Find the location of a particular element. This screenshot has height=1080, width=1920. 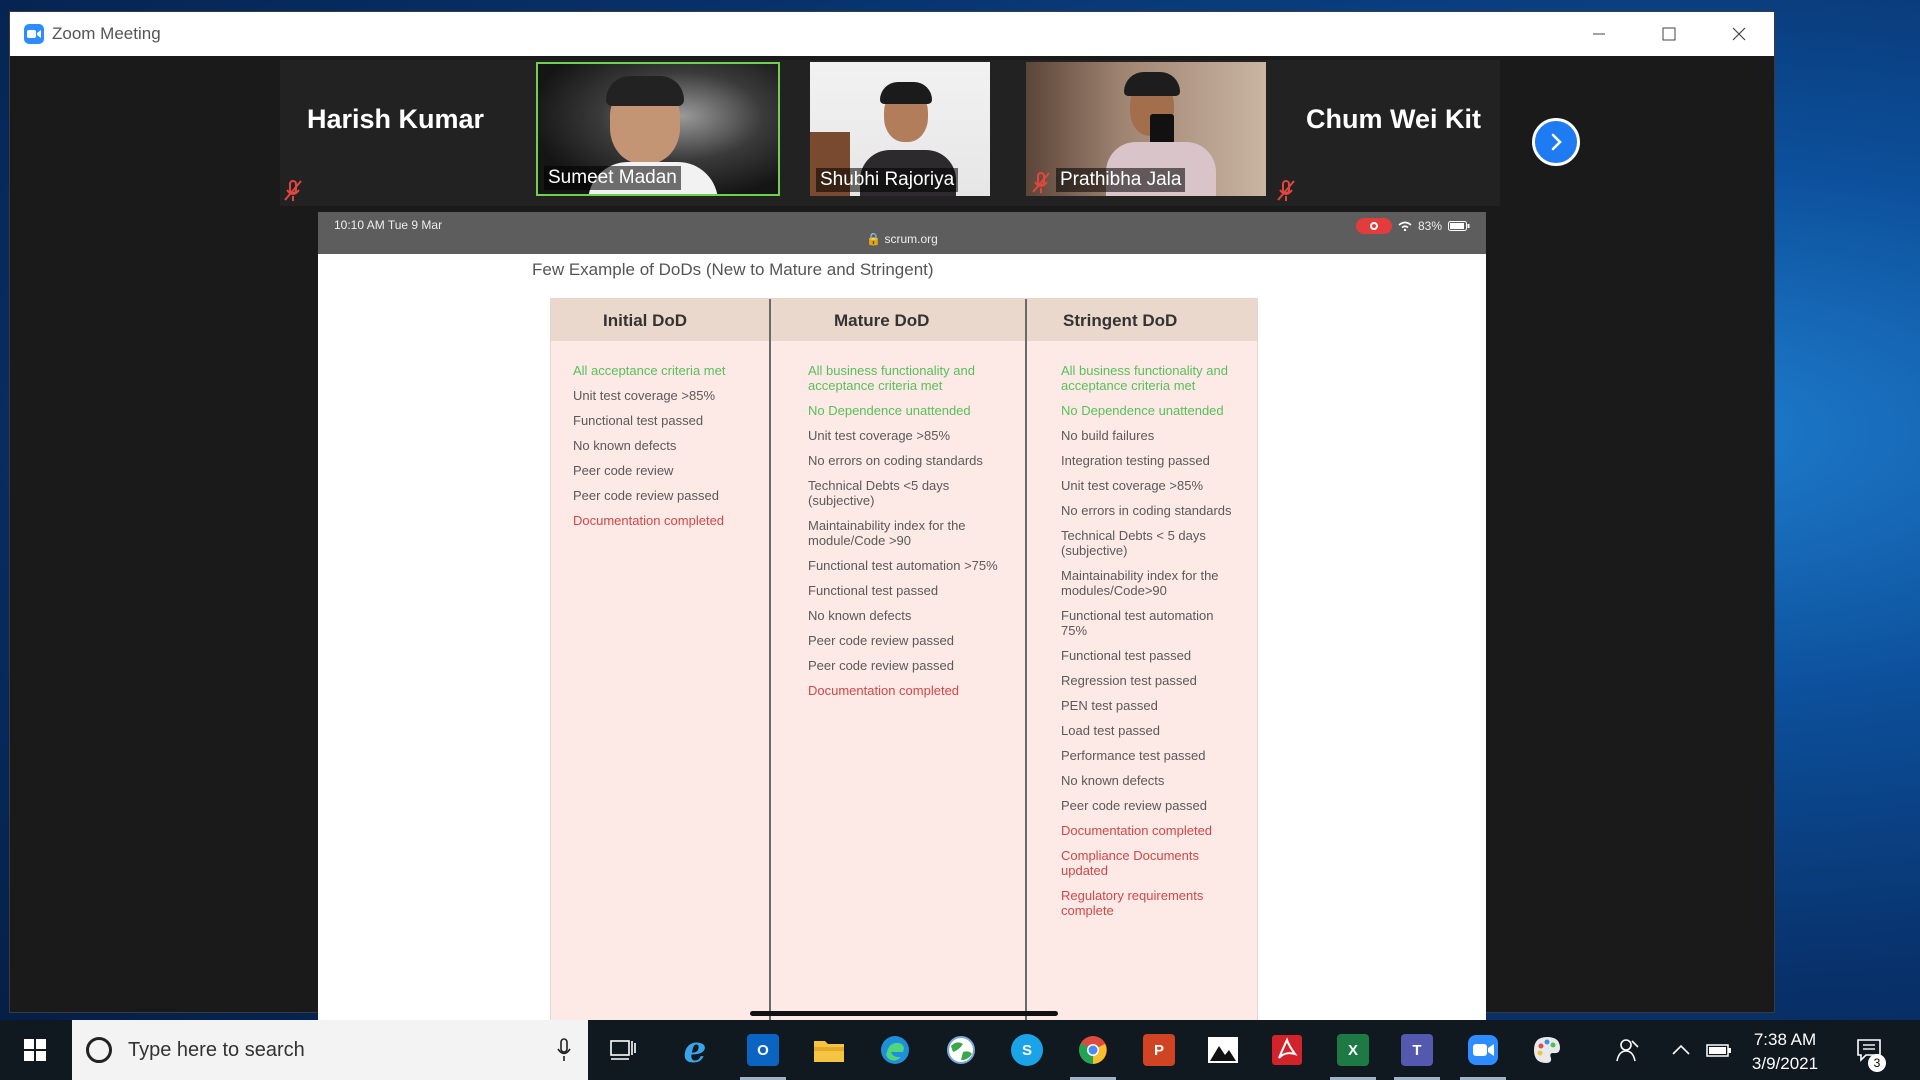

task-view-icon is located at coordinates (623, 1050).